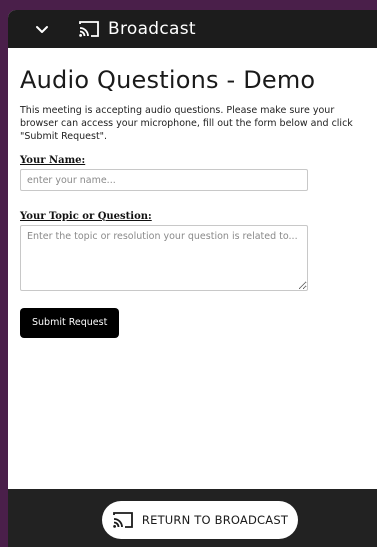  What do you see at coordinates (152, 29) in the screenshot?
I see `header-title: Broadcast` at bounding box center [152, 29].